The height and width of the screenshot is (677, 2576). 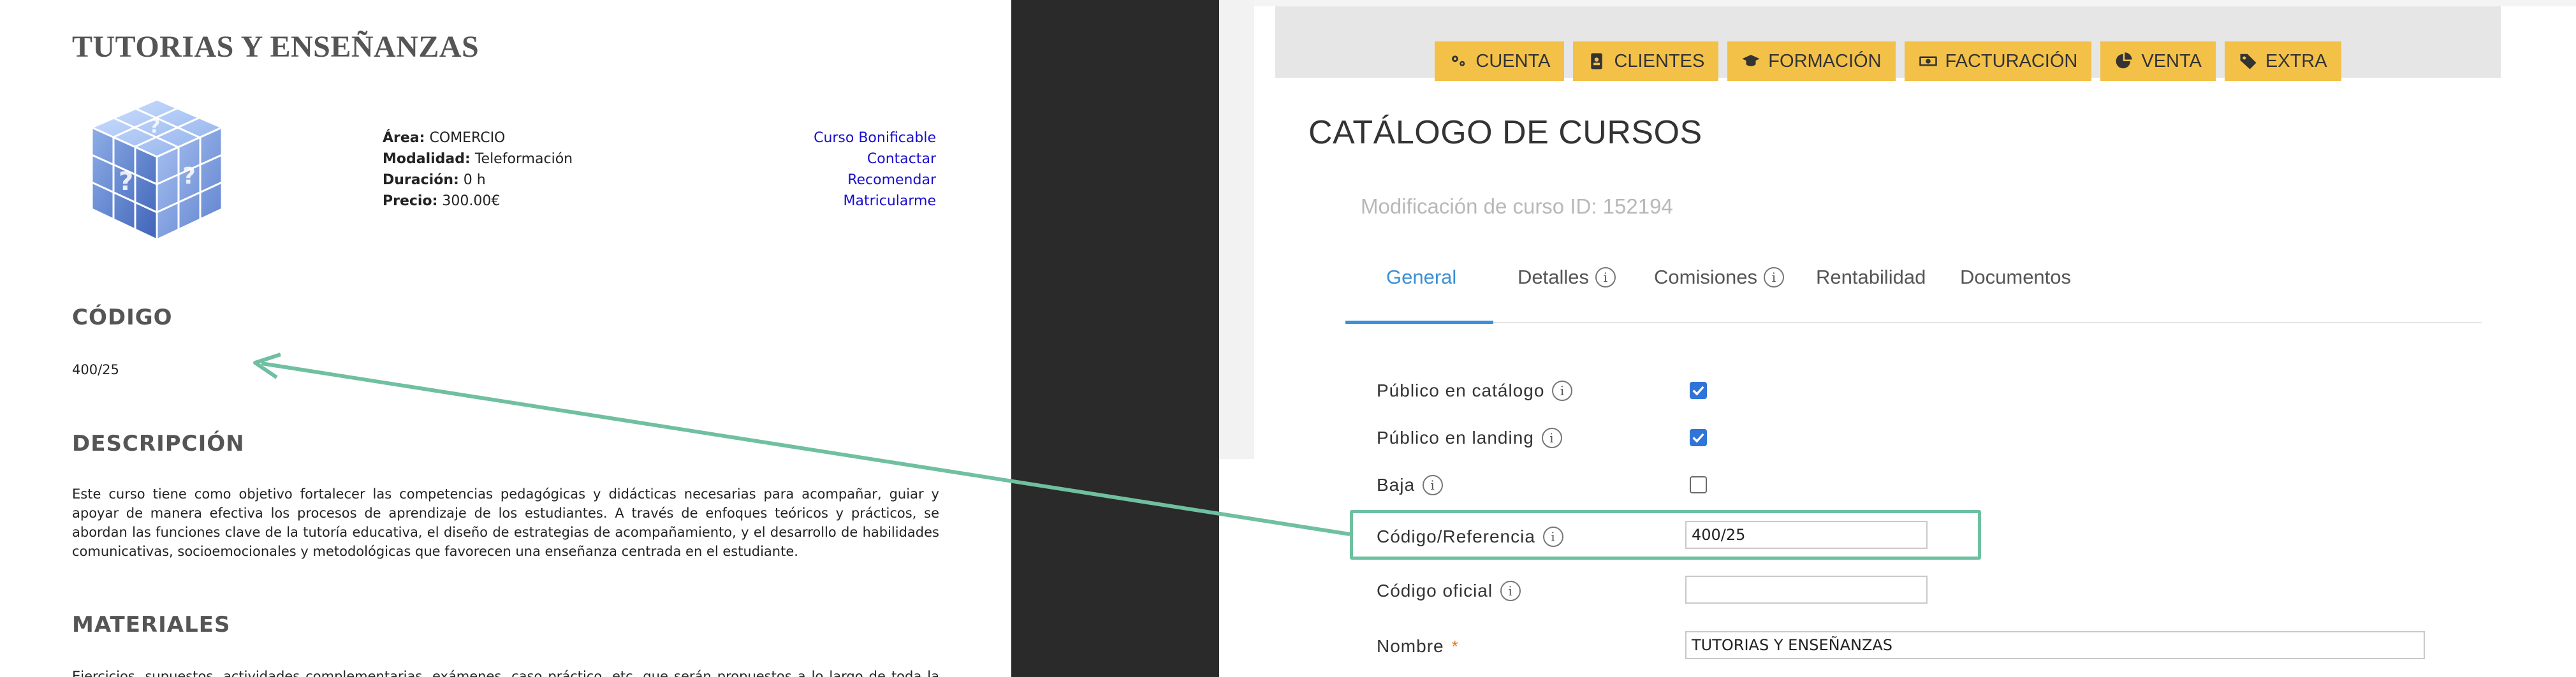 I want to click on money-bill-icon, so click(x=1928, y=61).